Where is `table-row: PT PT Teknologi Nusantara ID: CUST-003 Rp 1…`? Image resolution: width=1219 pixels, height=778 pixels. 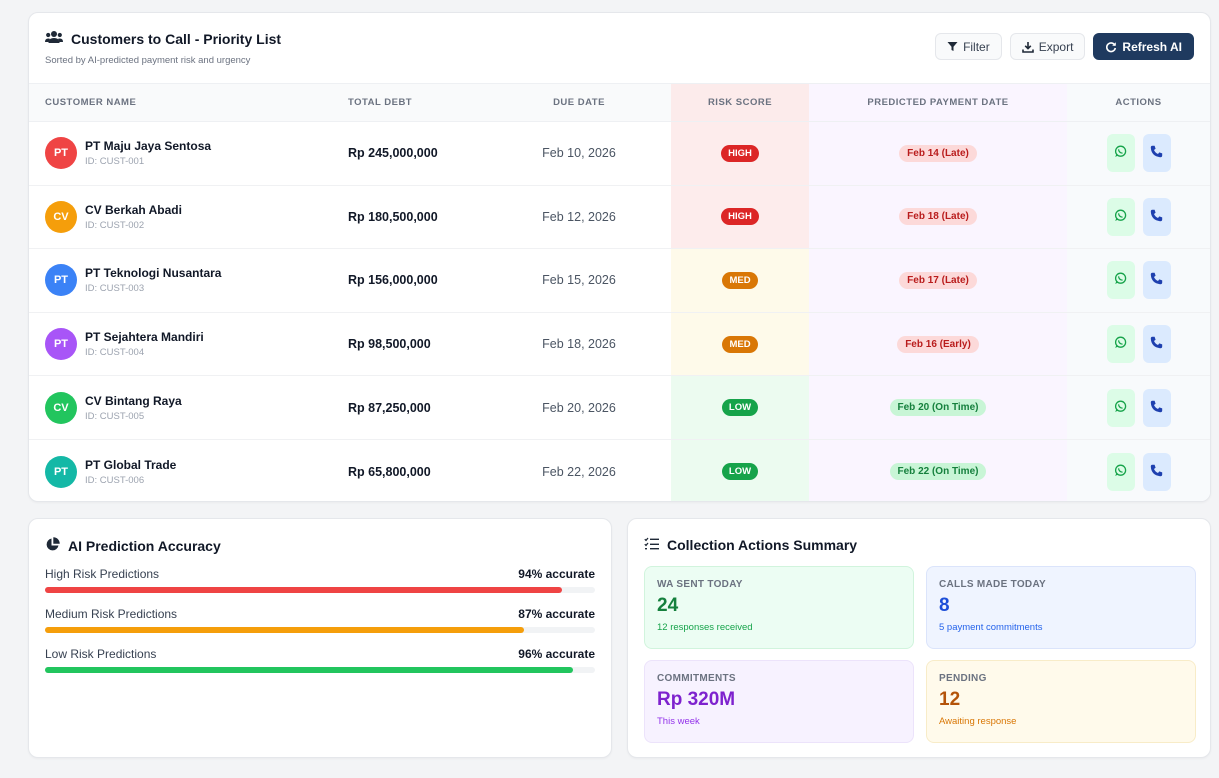
table-row: PT PT Teknologi Nusantara ID: CUST-003 Rp 1… is located at coordinates (619, 280).